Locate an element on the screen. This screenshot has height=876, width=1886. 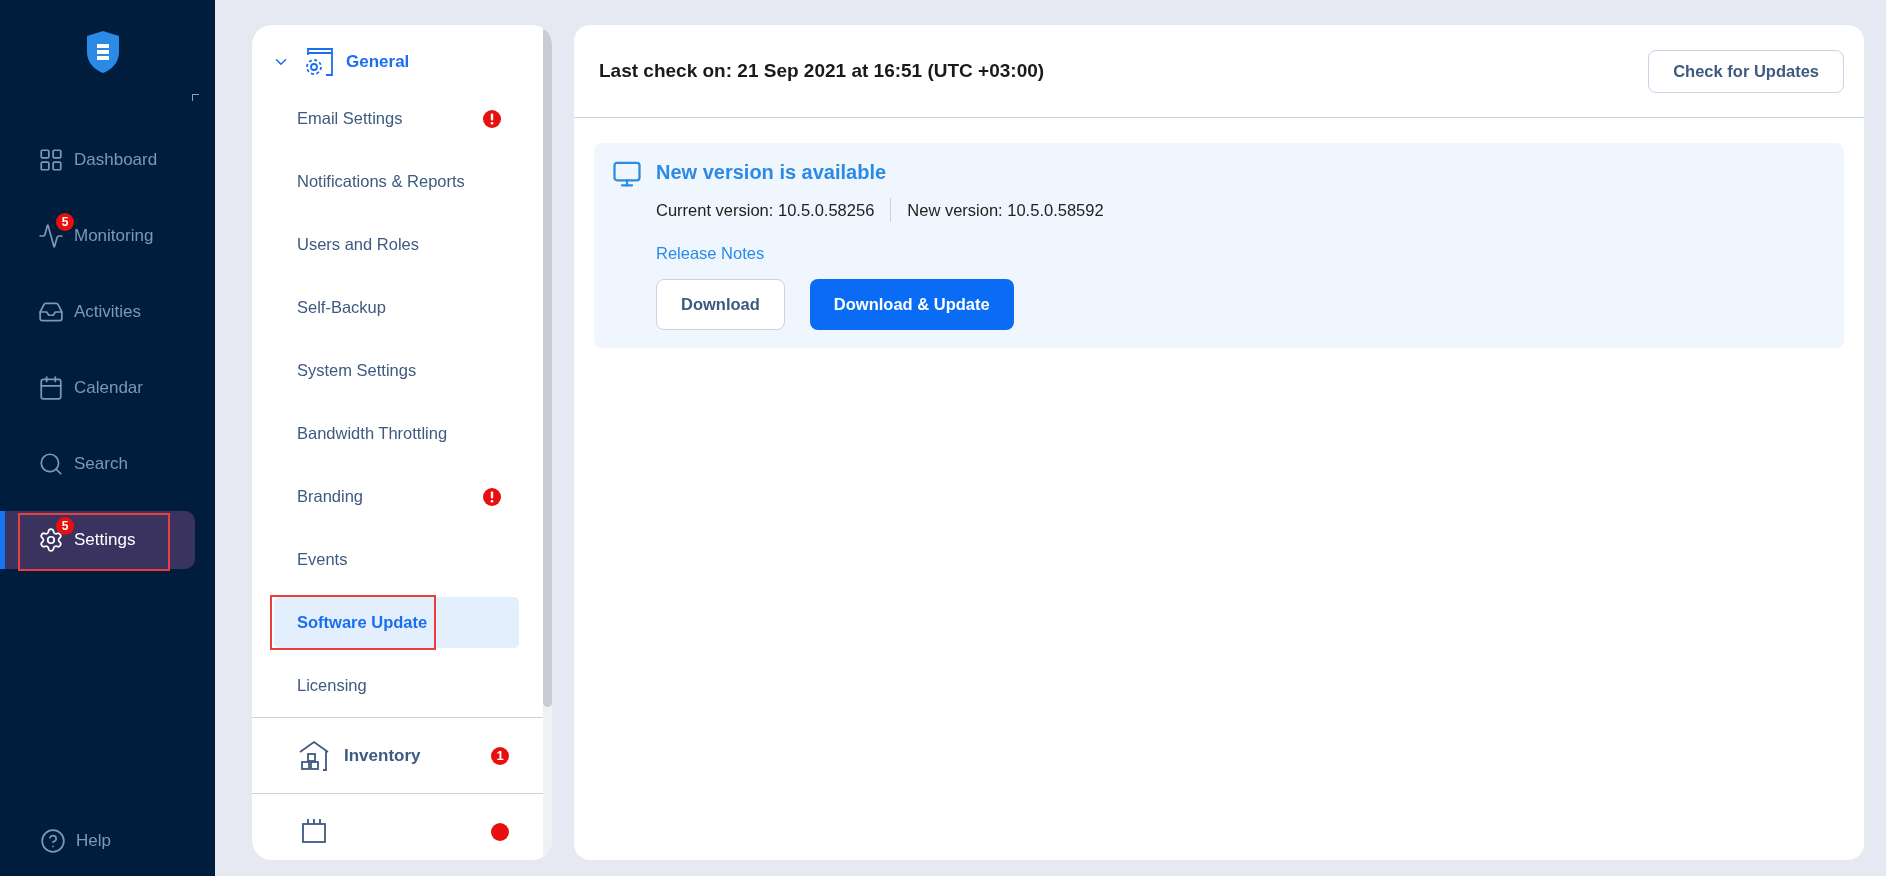
menu-item-label: Licensing is located at coordinates (332, 685).